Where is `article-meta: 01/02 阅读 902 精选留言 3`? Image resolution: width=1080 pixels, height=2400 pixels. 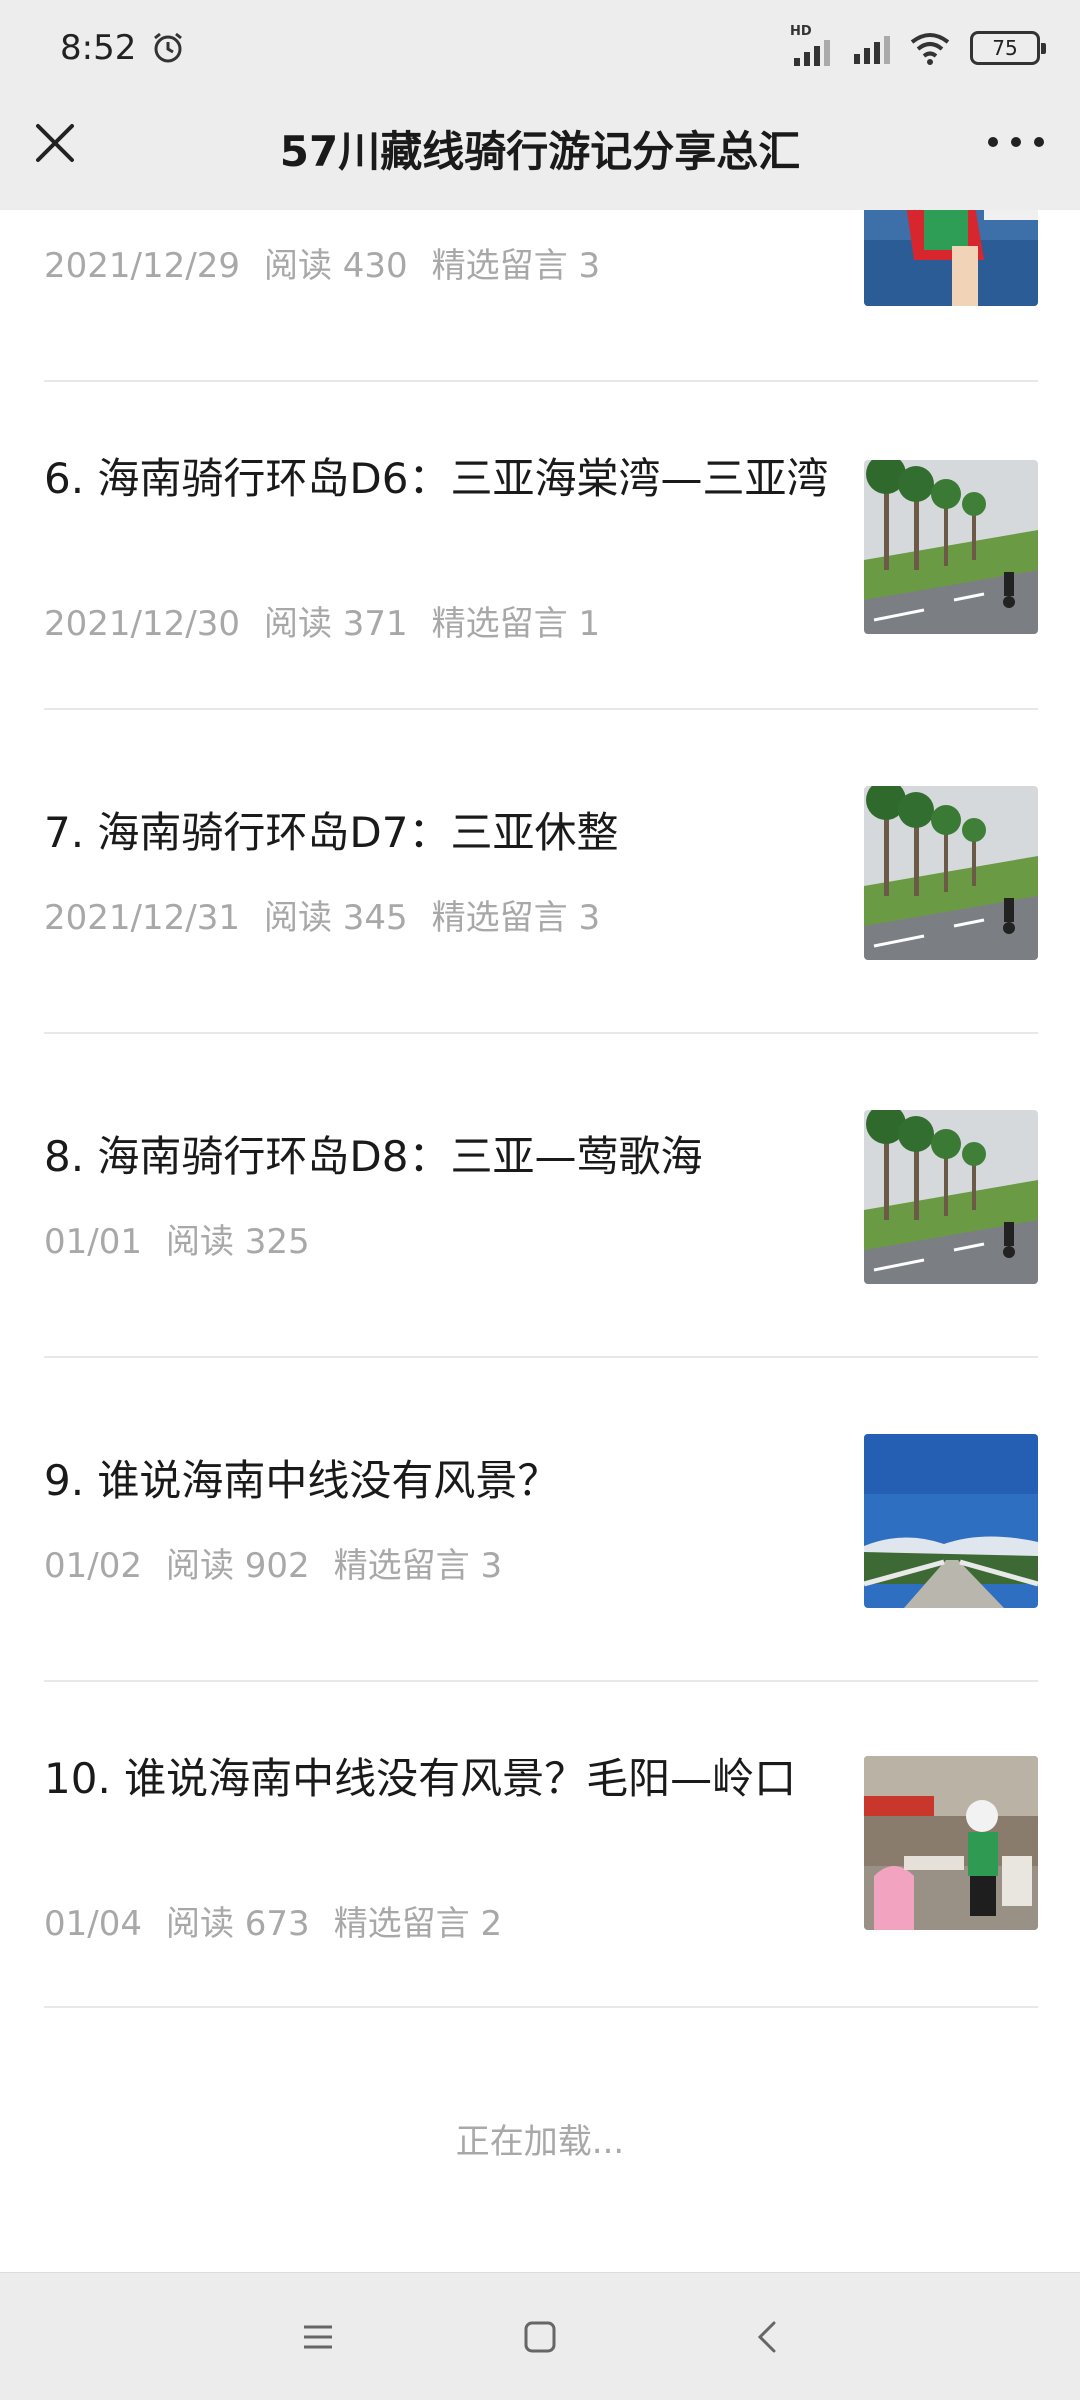 article-meta: 01/02 阅读 902 精选留言 3 is located at coordinates (285, 1562).